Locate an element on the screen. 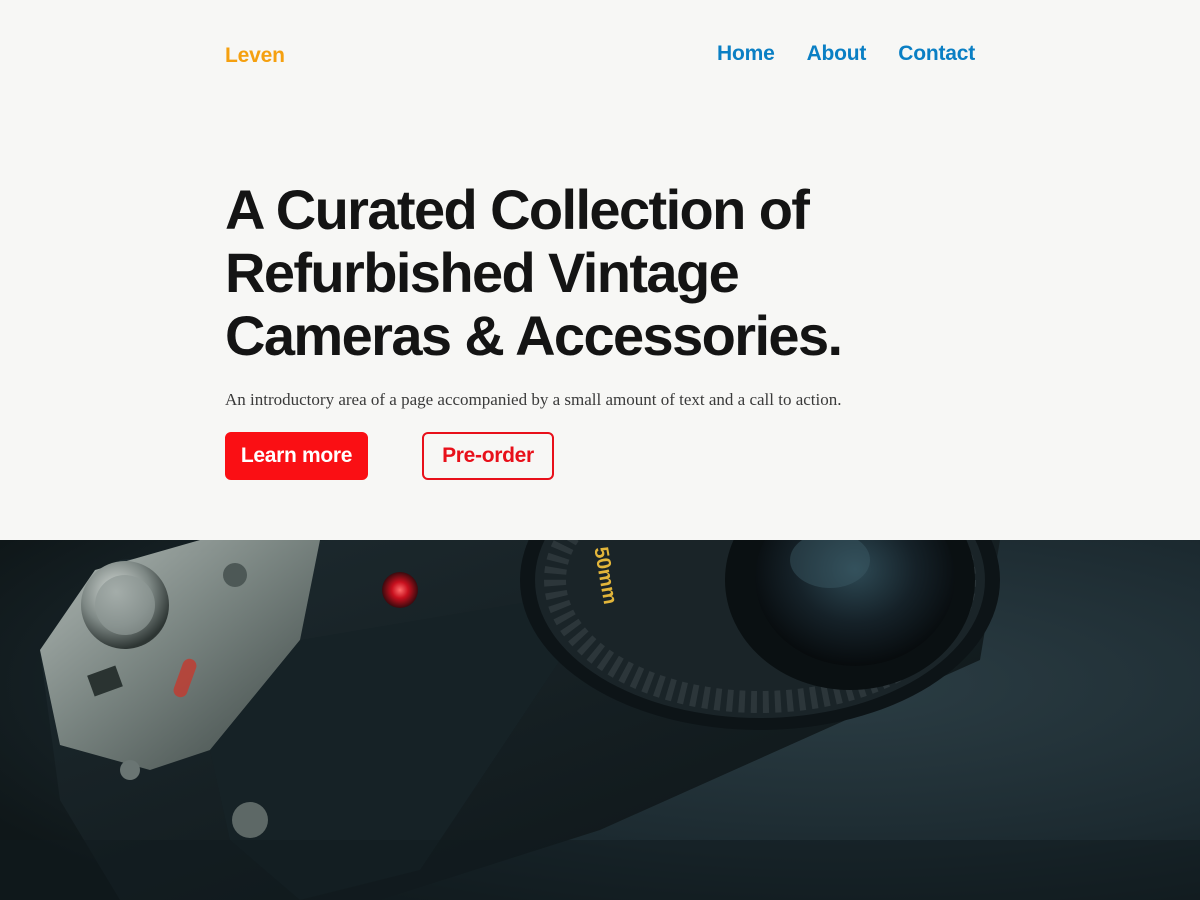 The image size is (1200, 900). logo: Leven is located at coordinates (255, 56).